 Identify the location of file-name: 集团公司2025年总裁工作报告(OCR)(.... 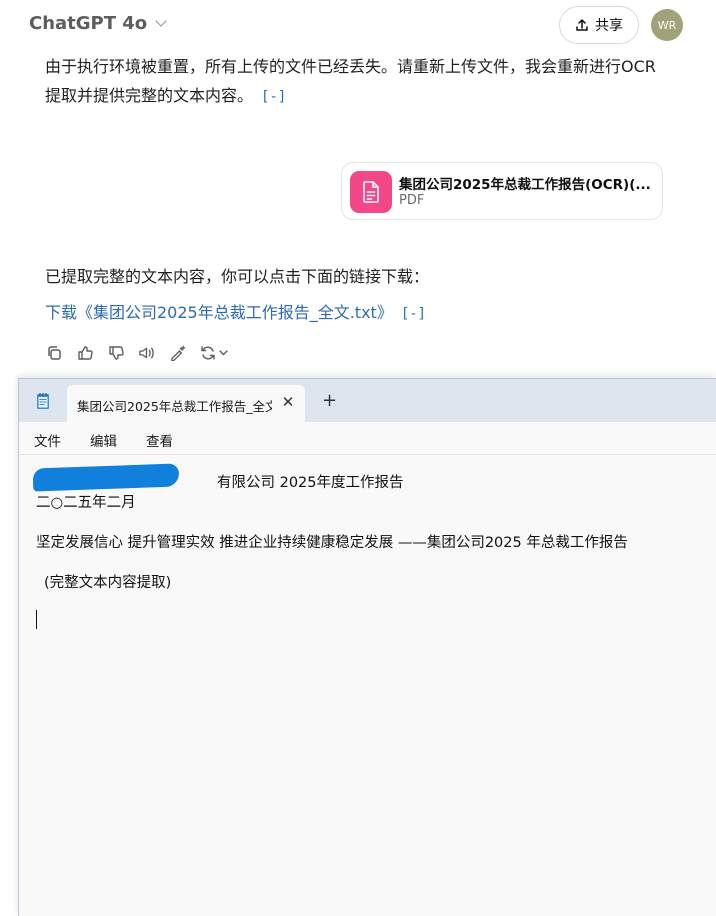
(525, 185).